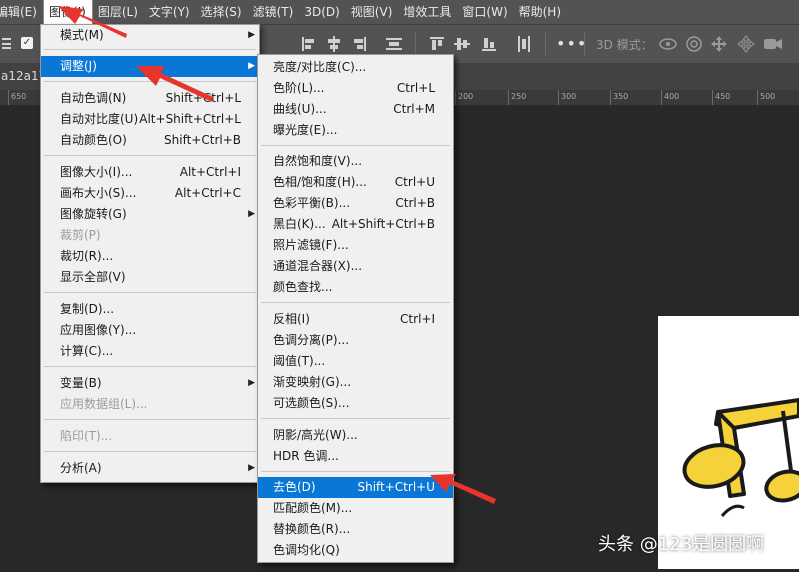 This screenshot has height=572, width=799. I want to click on menu-item-analysis: 分析(A) ▶, so click(150, 468).